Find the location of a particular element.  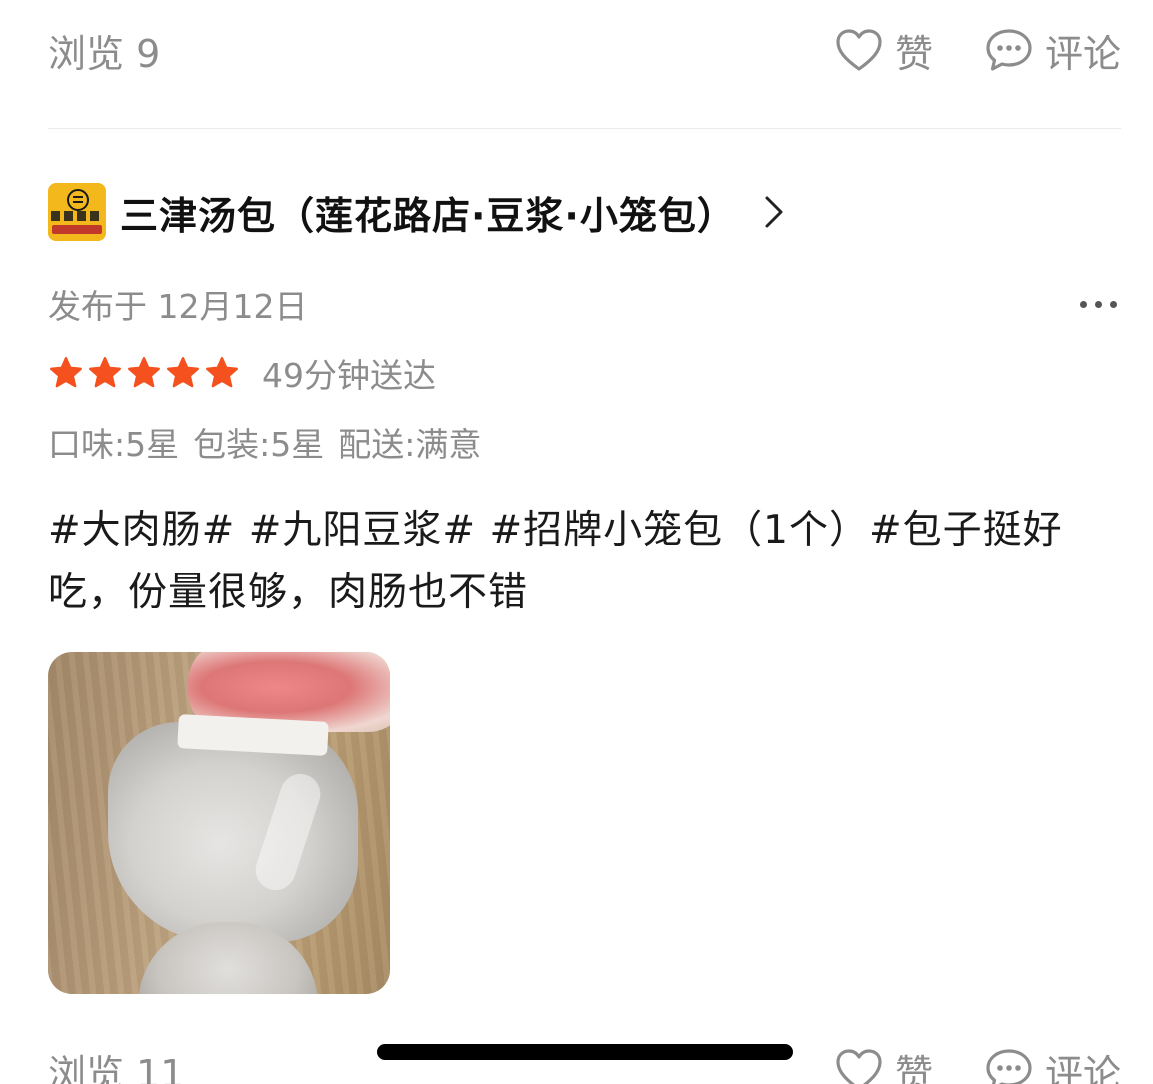

bottom-actions: 赞 评论 is located at coordinates (978, 1063).